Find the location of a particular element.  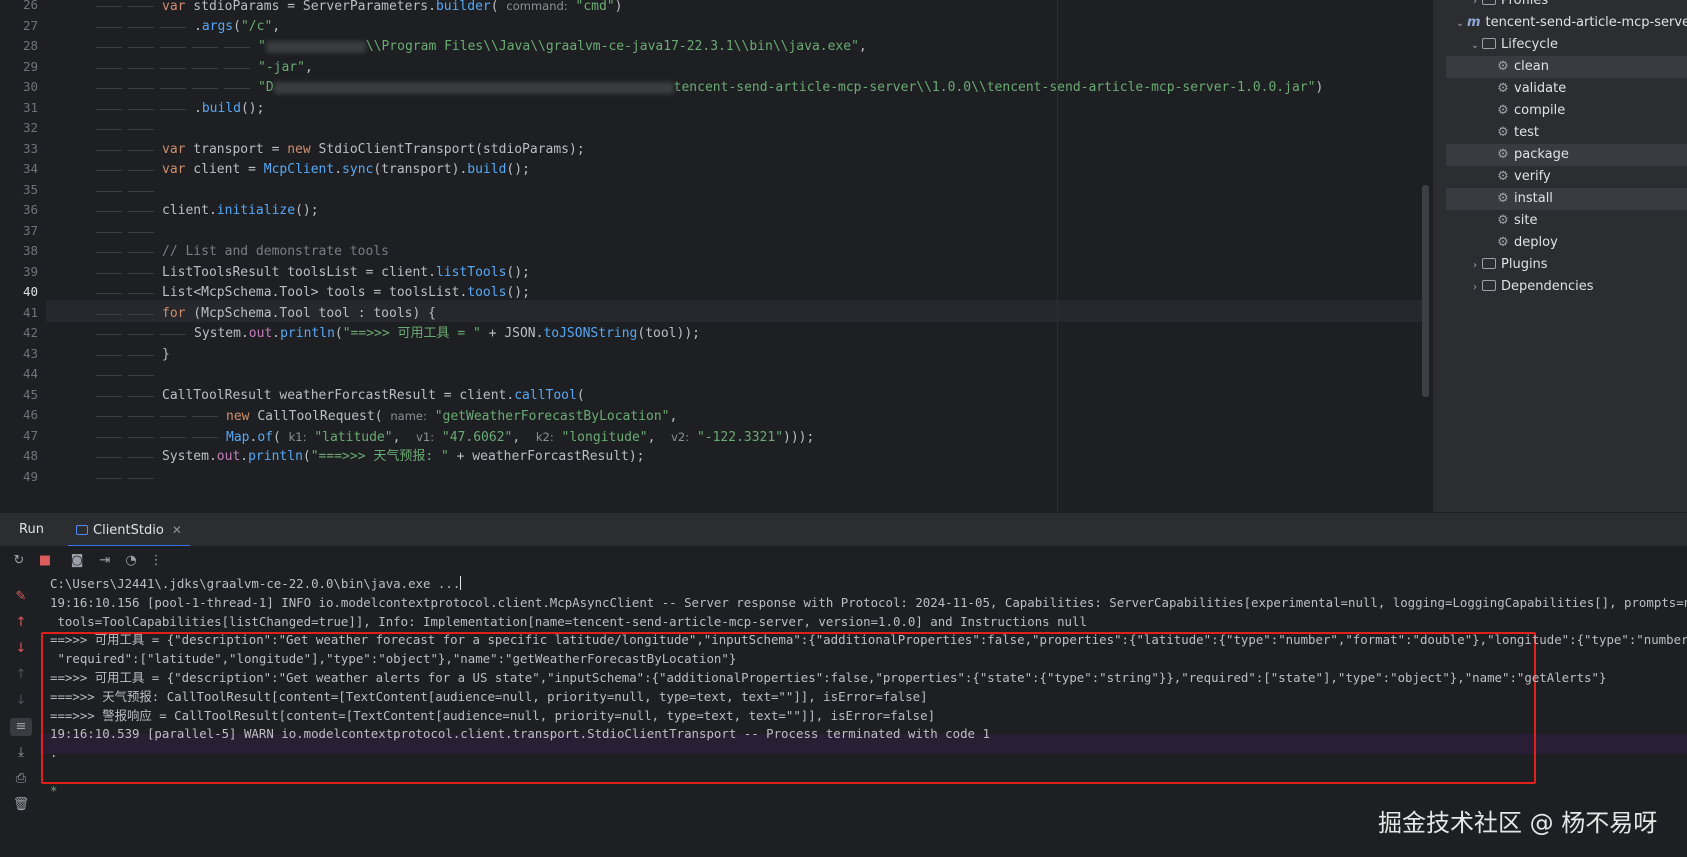

next-occurrence-icon: ↓ is located at coordinates (21, 701).